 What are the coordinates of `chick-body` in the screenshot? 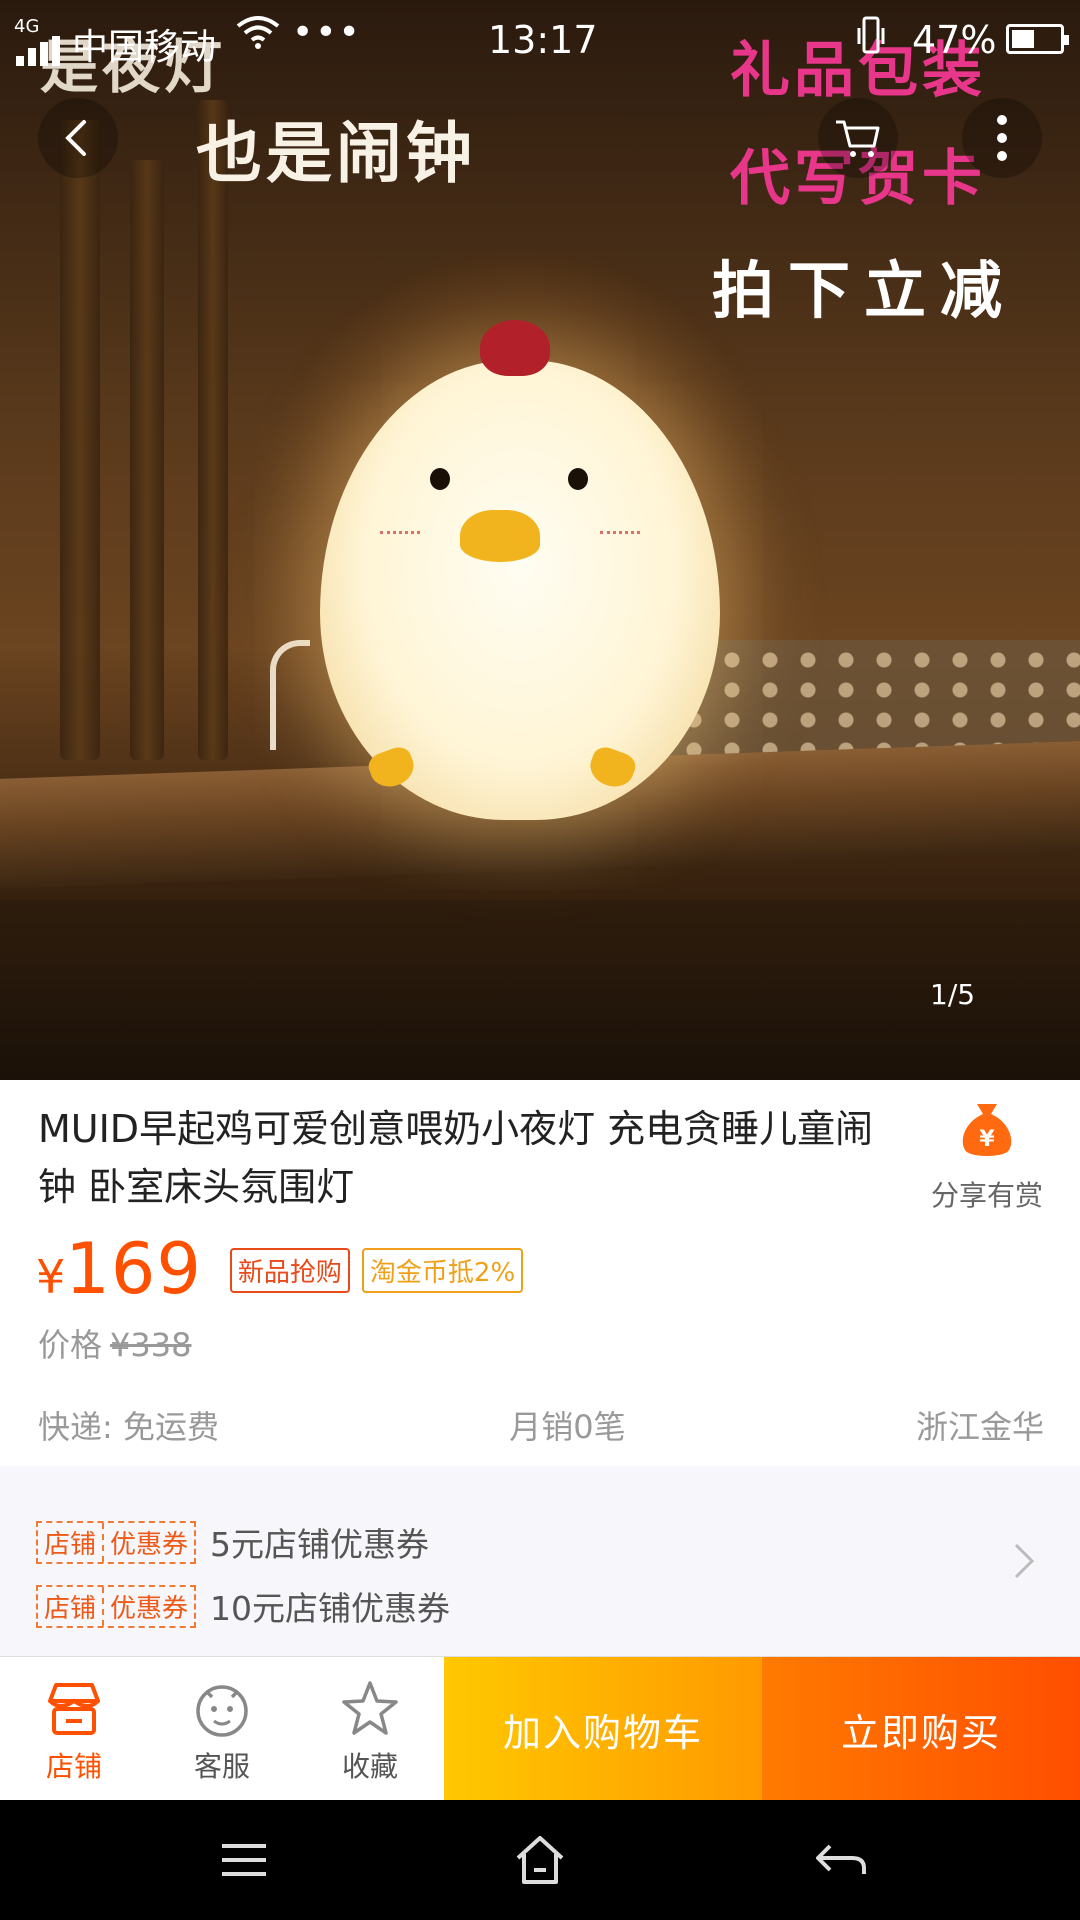 It's located at (520, 590).